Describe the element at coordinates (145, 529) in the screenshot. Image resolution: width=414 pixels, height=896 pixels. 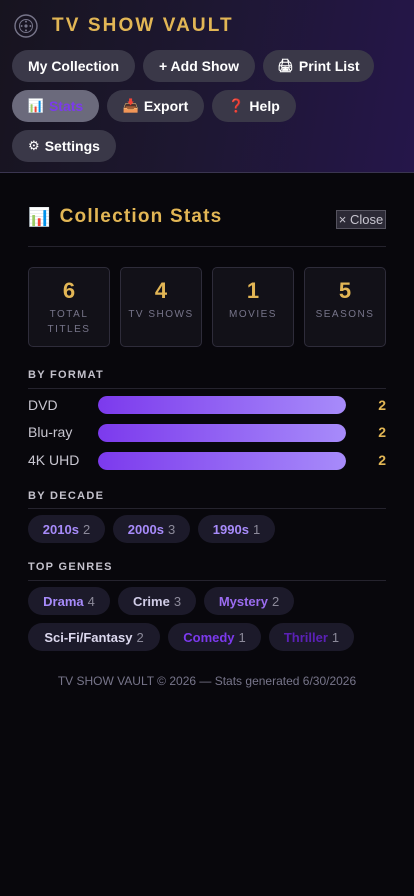
I see `chip-name: 2000s` at that location.